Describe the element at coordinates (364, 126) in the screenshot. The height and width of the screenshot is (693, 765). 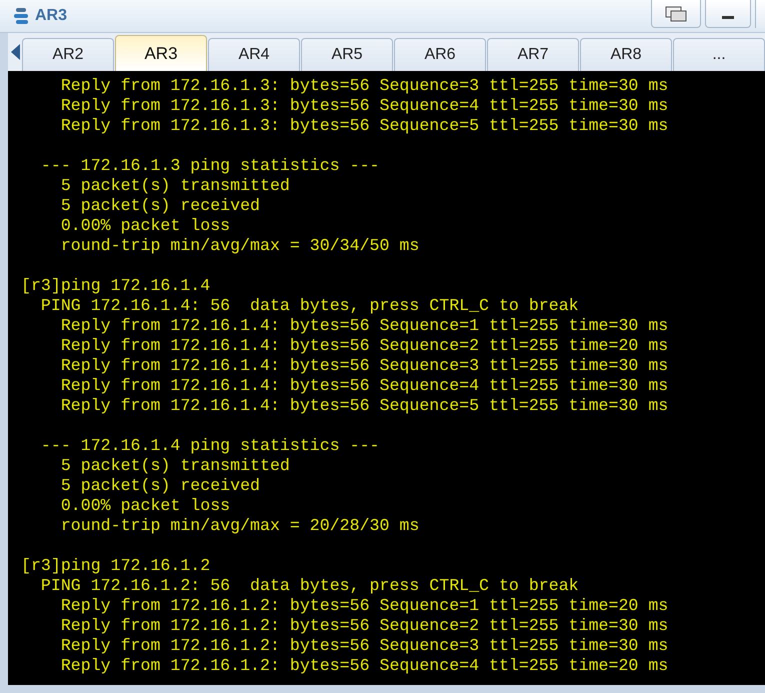
I see `terminal-line: Reply from 172.16.1.3: bytes=56 Sequence=5 ttl=255 time=30 ms` at that location.